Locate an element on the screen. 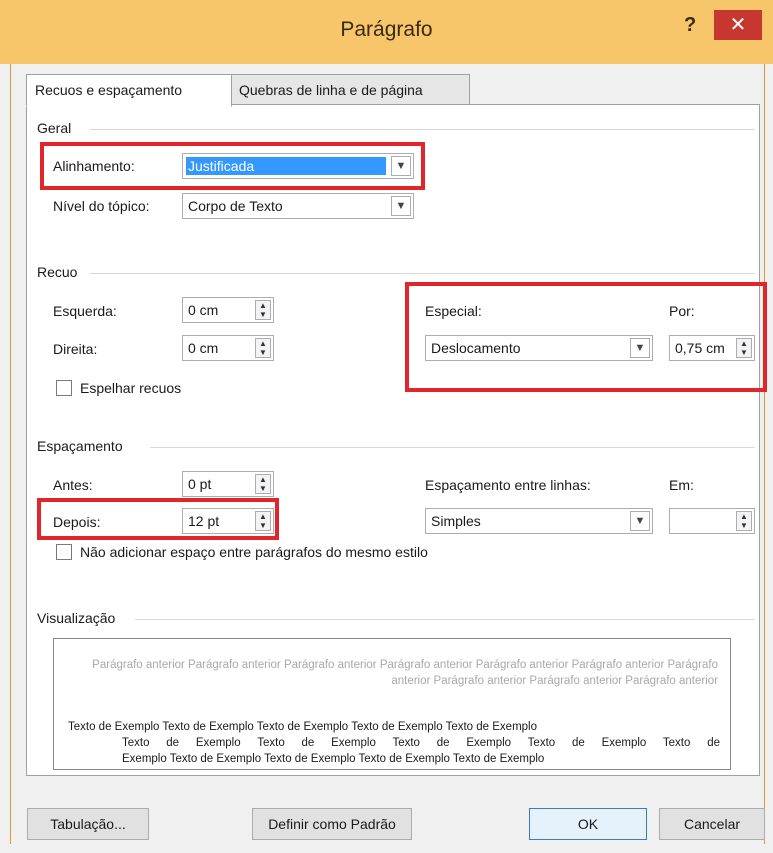  indent-left-input: 0 cm ▲ ▼ is located at coordinates (228, 310).